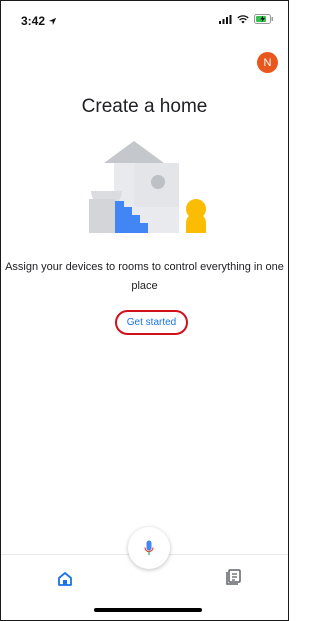 This screenshot has height=621, width=320. What do you see at coordinates (148, 610) in the screenshot?
I see `home-indicator` at bounding box center [148, 610].